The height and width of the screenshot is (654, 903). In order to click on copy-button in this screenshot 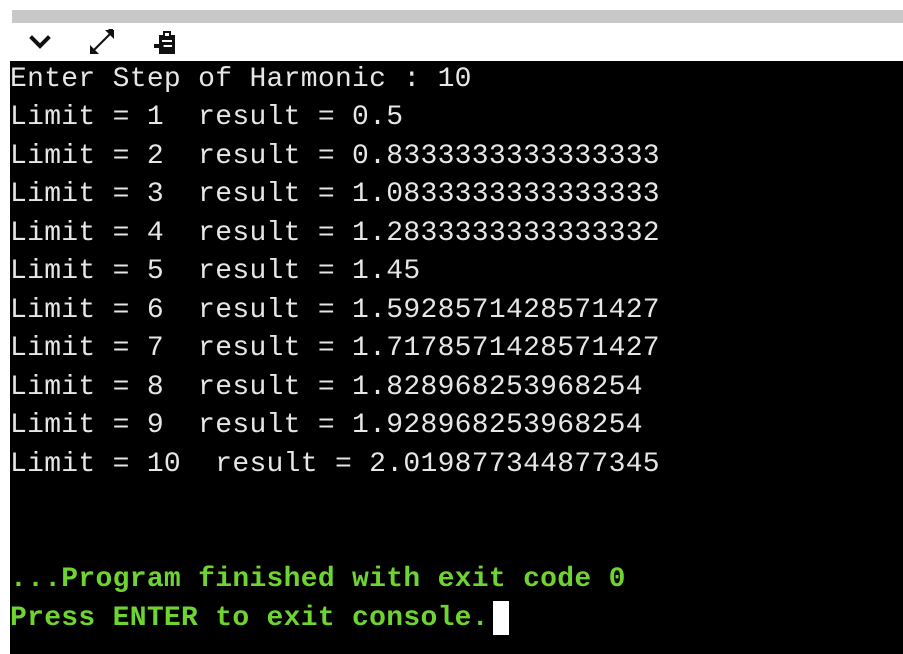, I will do `click(166, 42)`.